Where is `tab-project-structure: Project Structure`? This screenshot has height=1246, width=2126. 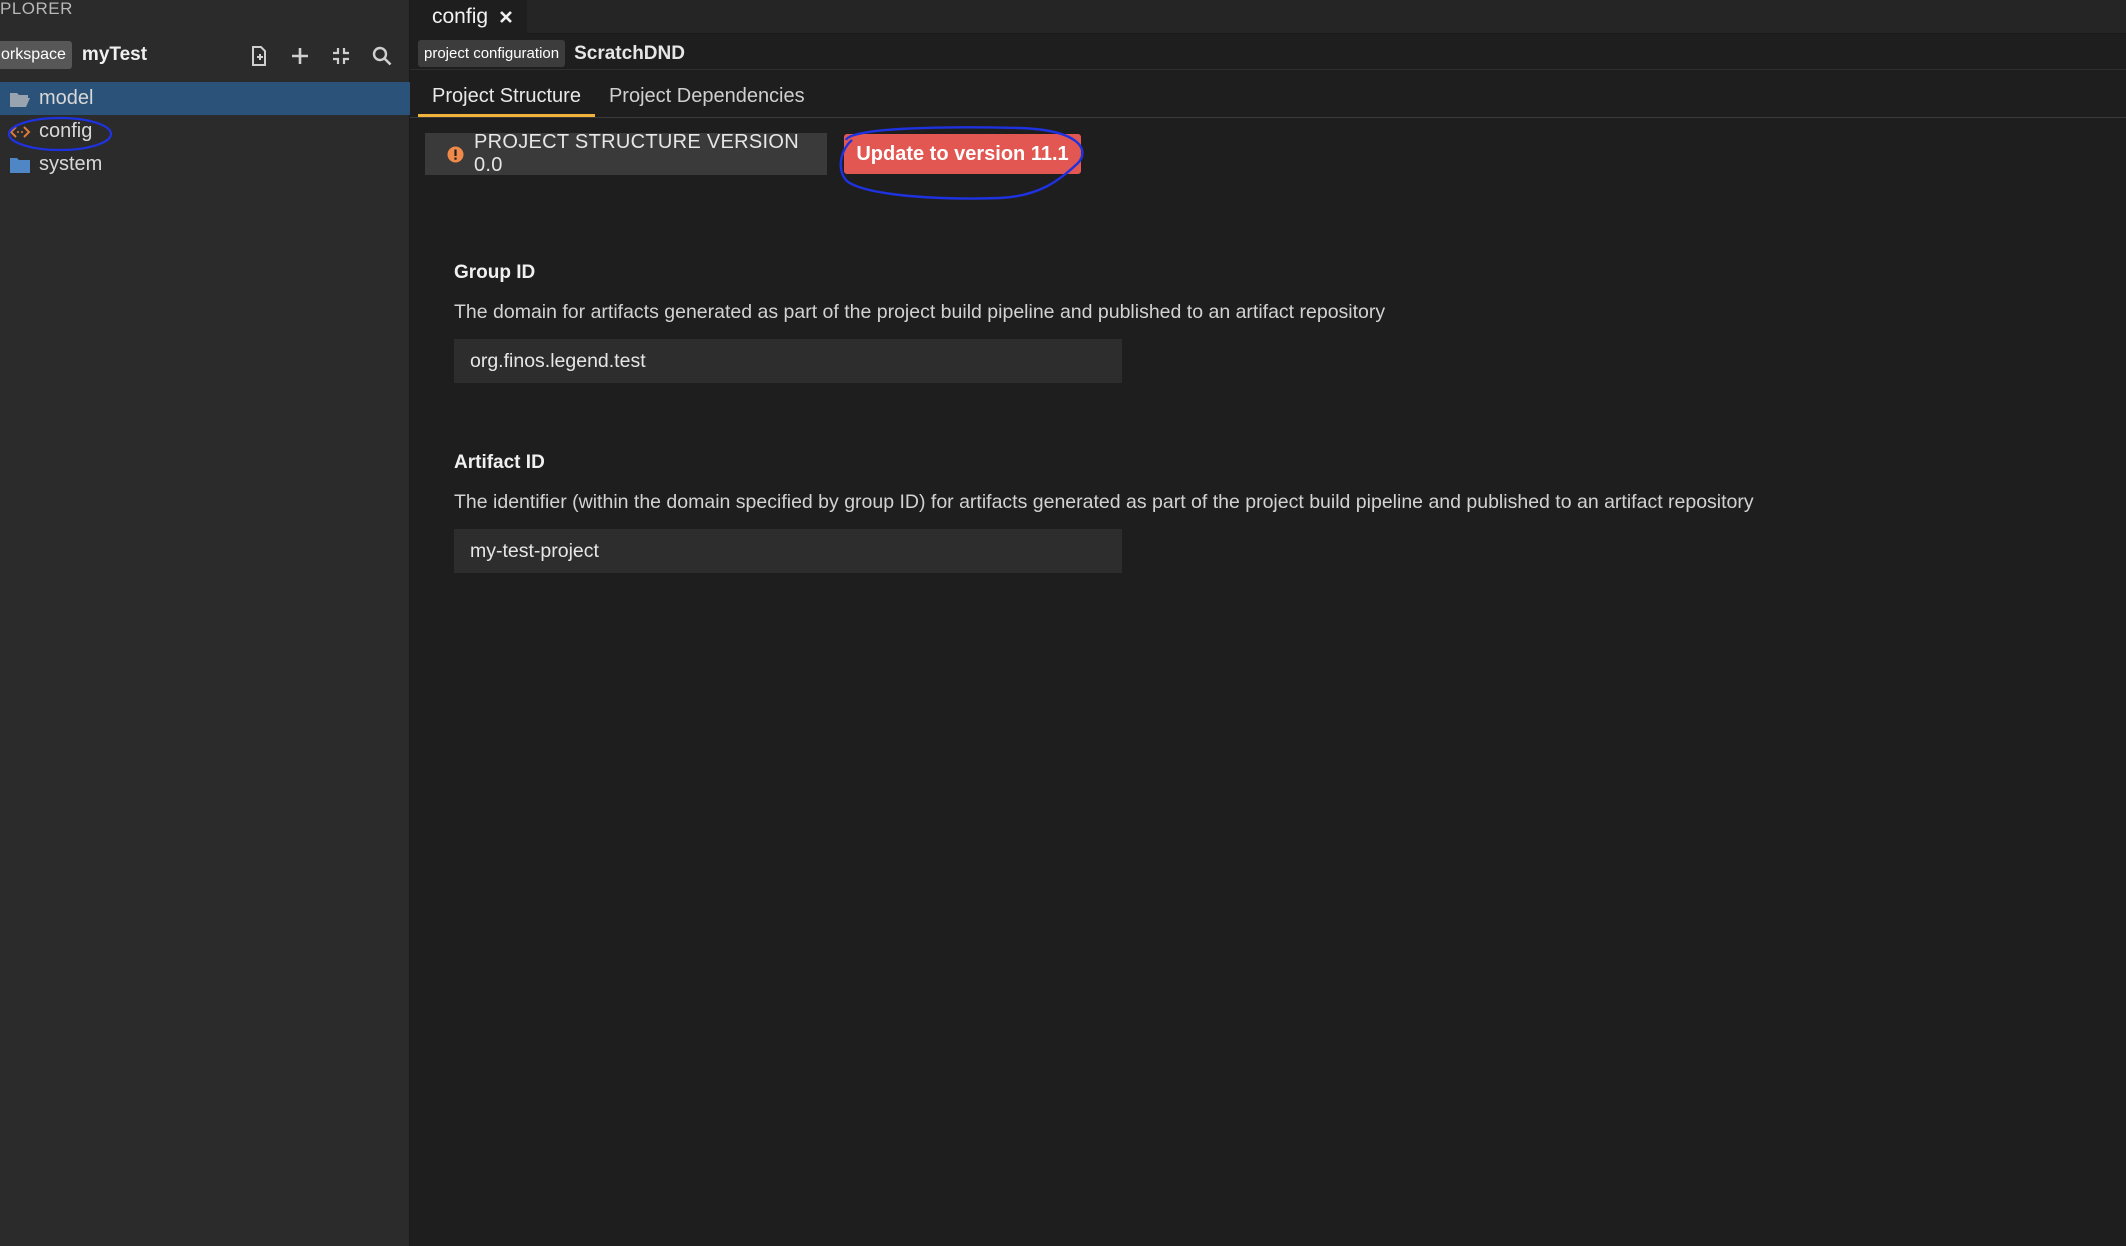
tab-project-structure: Project Structure is located at coordinates (506, 96).